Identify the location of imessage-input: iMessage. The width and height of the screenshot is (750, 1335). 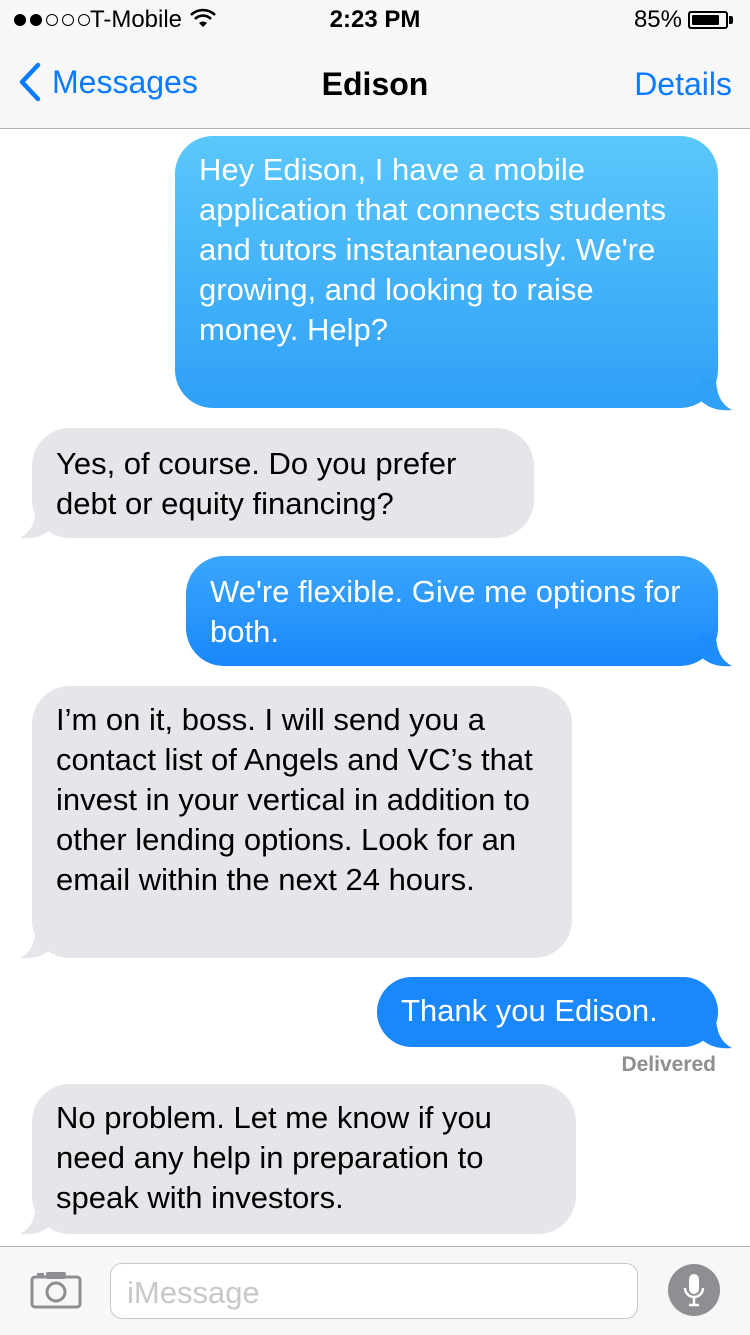
(374, 1291).